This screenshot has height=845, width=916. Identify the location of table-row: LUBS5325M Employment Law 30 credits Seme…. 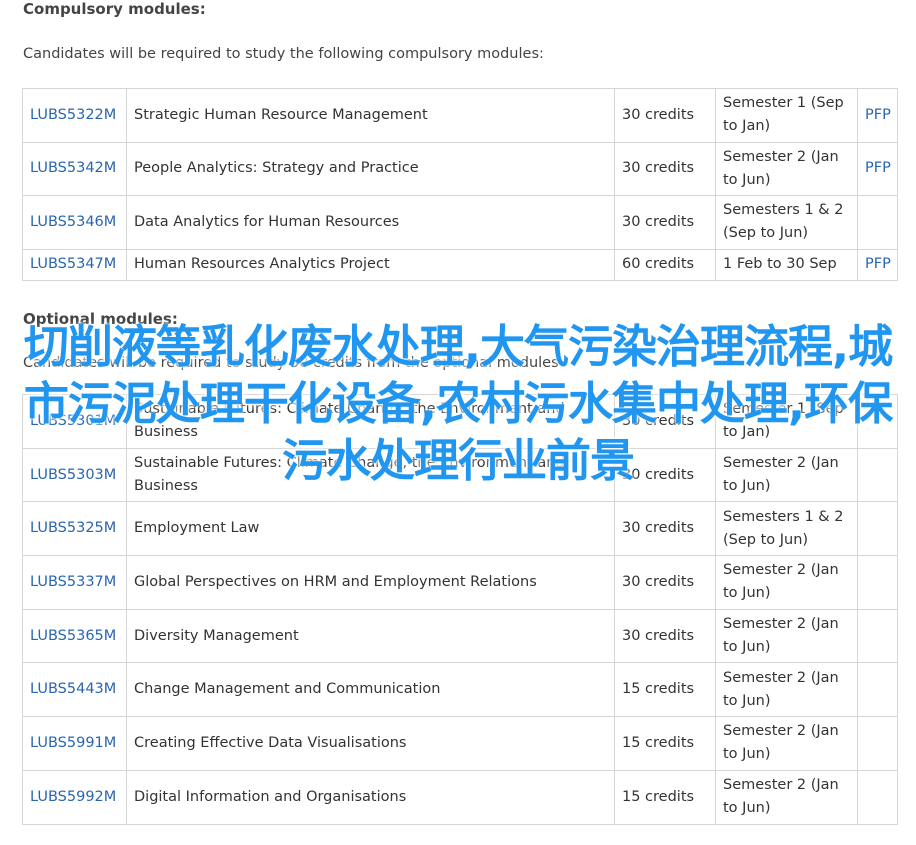
(460, 529).